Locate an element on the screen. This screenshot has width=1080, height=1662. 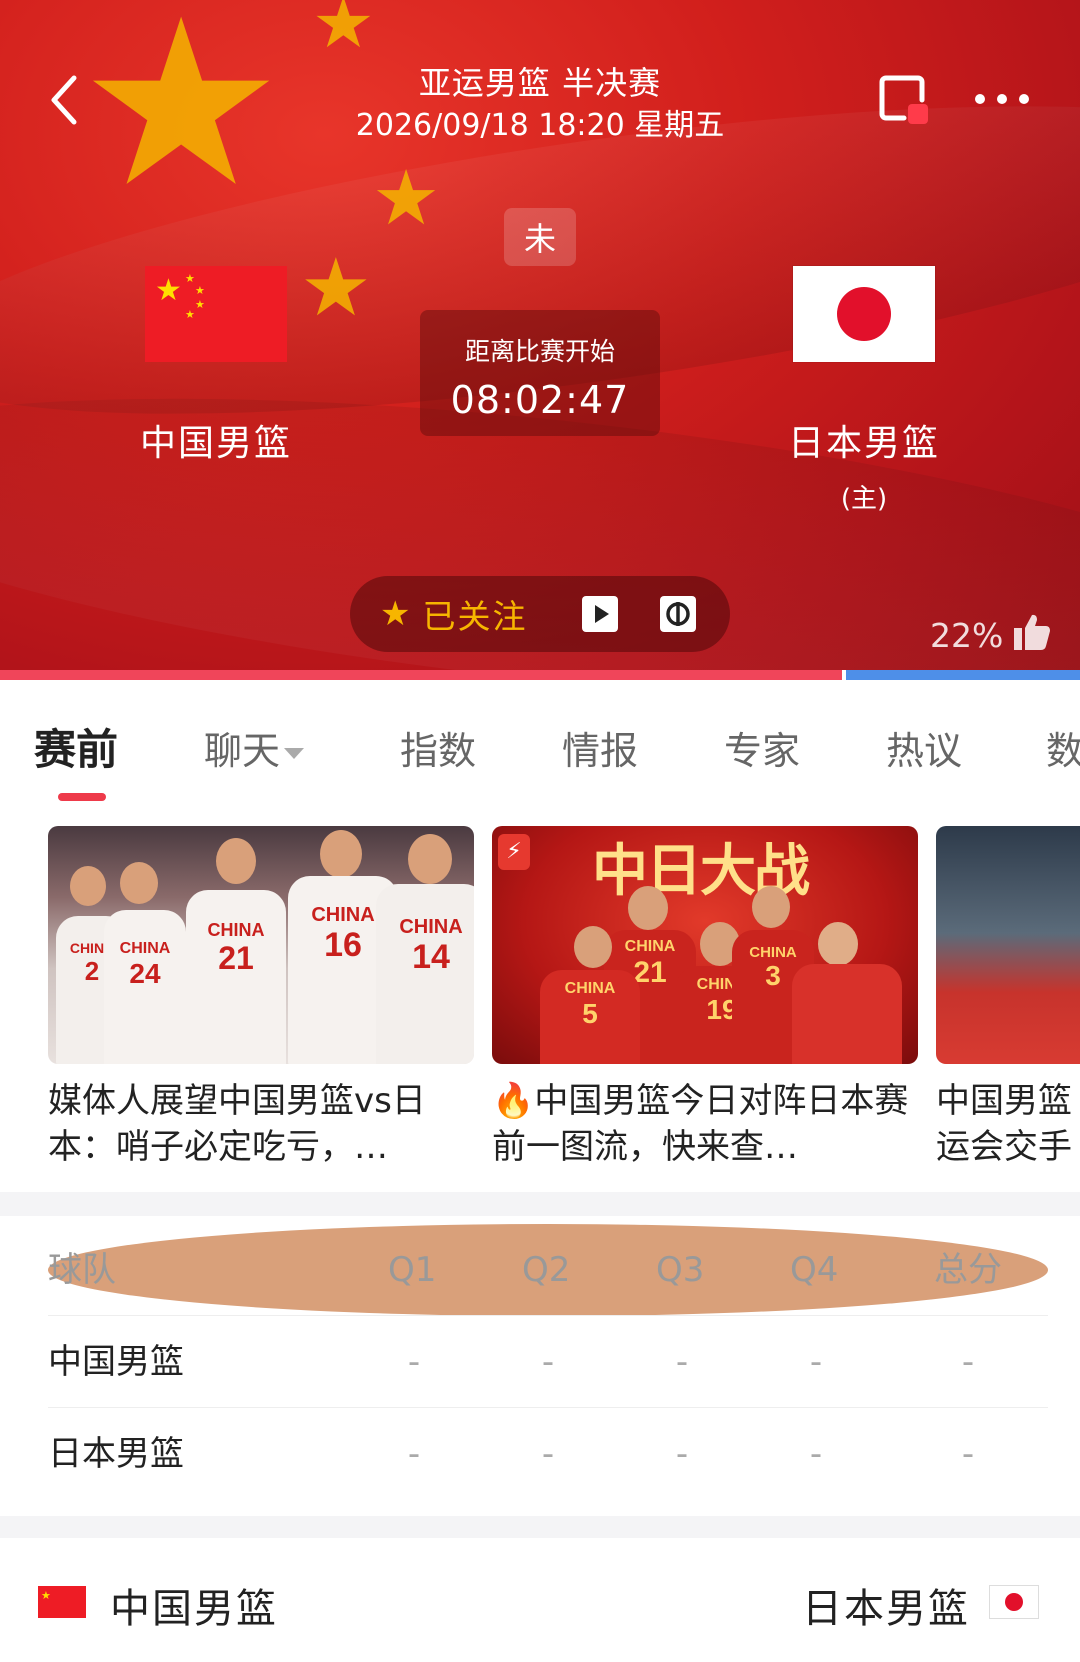
match-status-badge: 未 is located at coordinates (540, 237).